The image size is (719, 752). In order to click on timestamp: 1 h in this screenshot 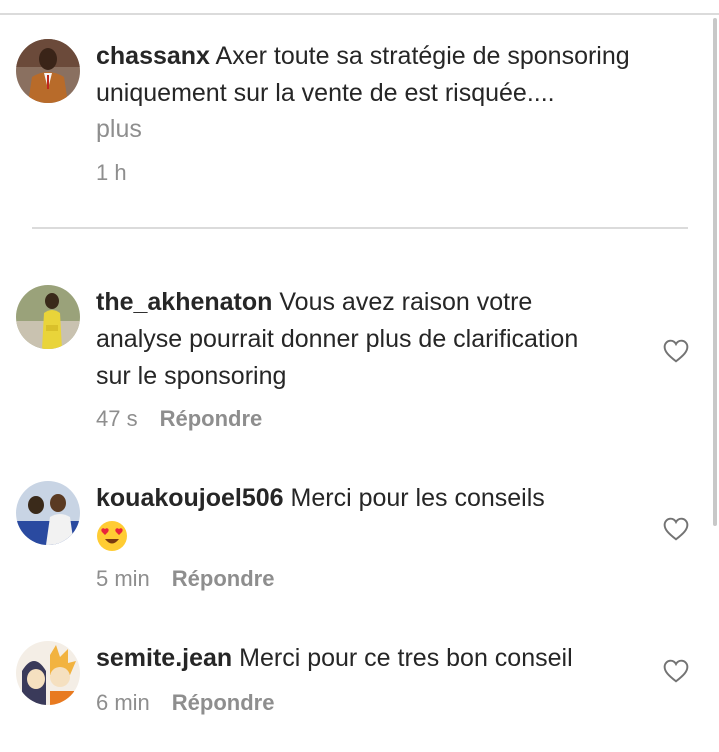, I will do `click(111, 172)`.